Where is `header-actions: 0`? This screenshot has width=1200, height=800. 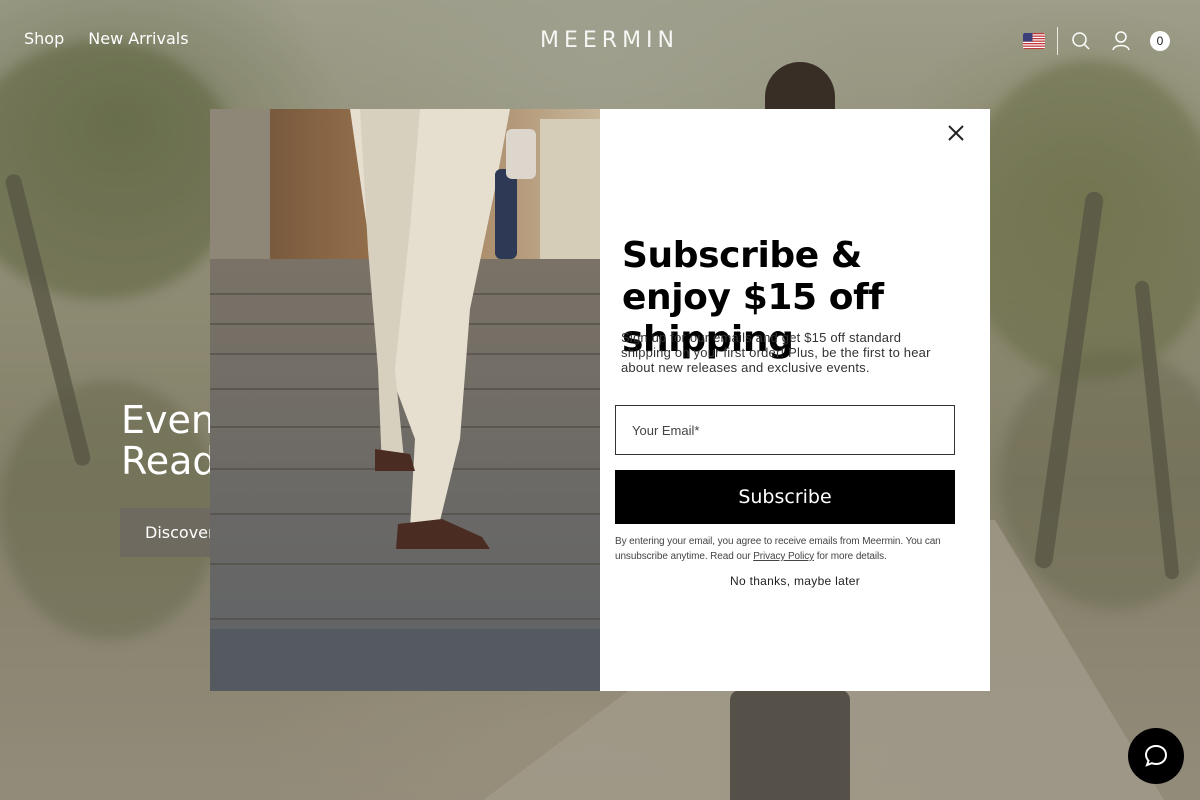 header-actions: 0 is located at coordinates (1096, 41).